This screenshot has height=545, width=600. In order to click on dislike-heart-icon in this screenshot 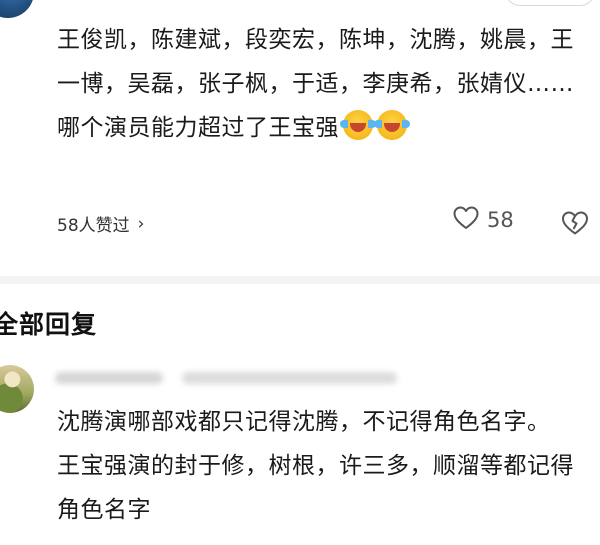, I will do `click(575, 225)`.